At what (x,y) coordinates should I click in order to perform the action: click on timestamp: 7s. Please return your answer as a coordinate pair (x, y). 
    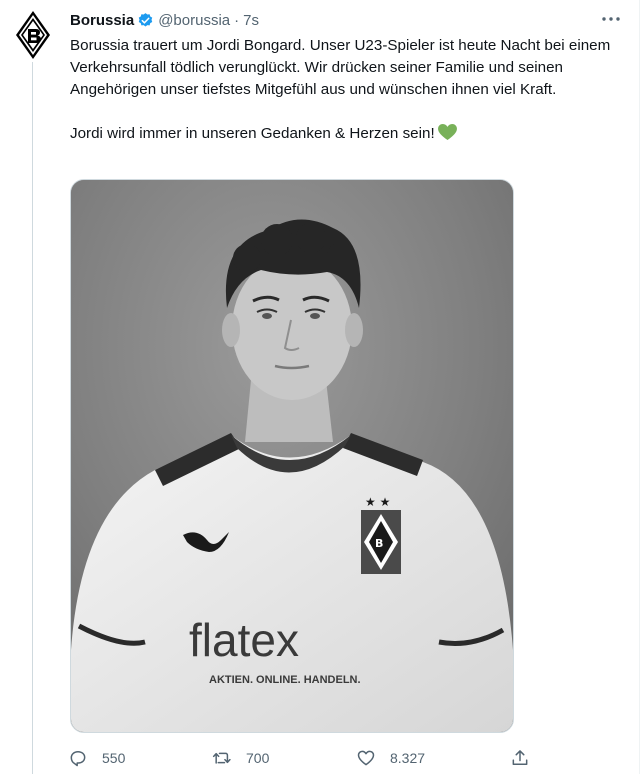
    Looking at the image, I should click on (251, 20).